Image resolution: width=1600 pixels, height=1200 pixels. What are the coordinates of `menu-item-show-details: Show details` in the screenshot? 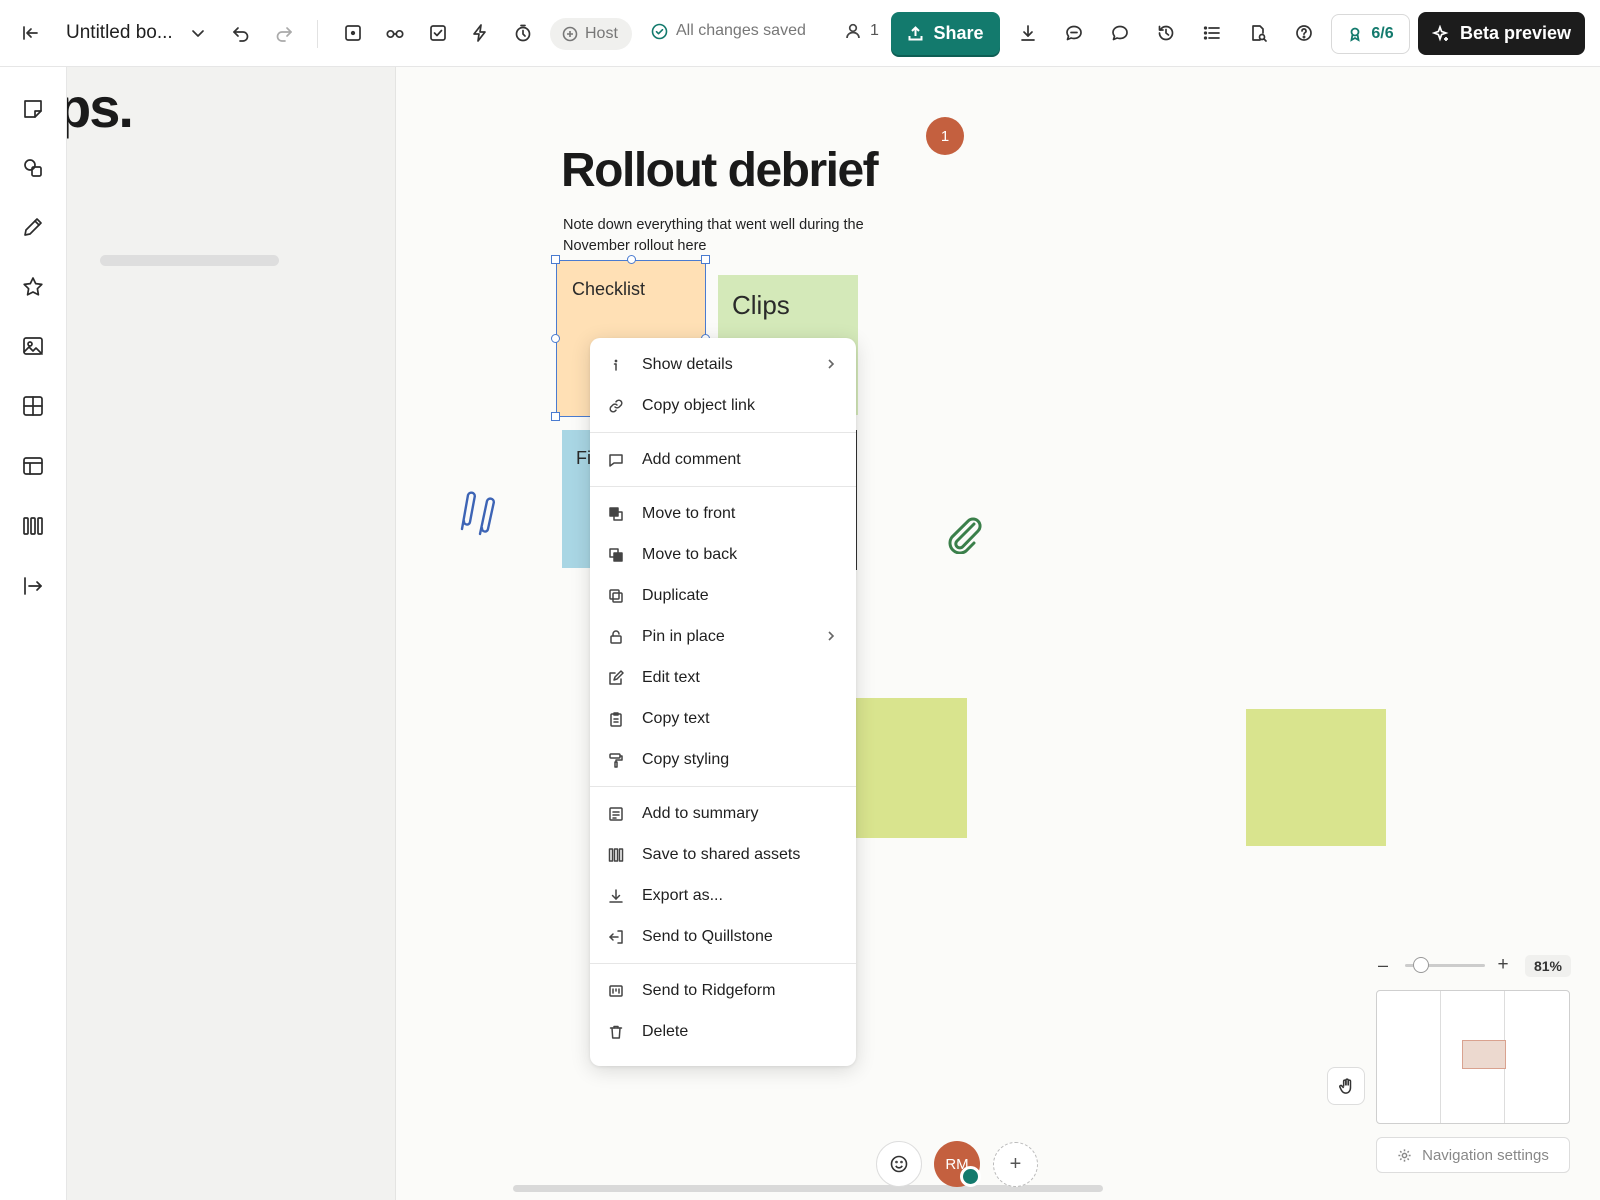 It's located at (723, 364).